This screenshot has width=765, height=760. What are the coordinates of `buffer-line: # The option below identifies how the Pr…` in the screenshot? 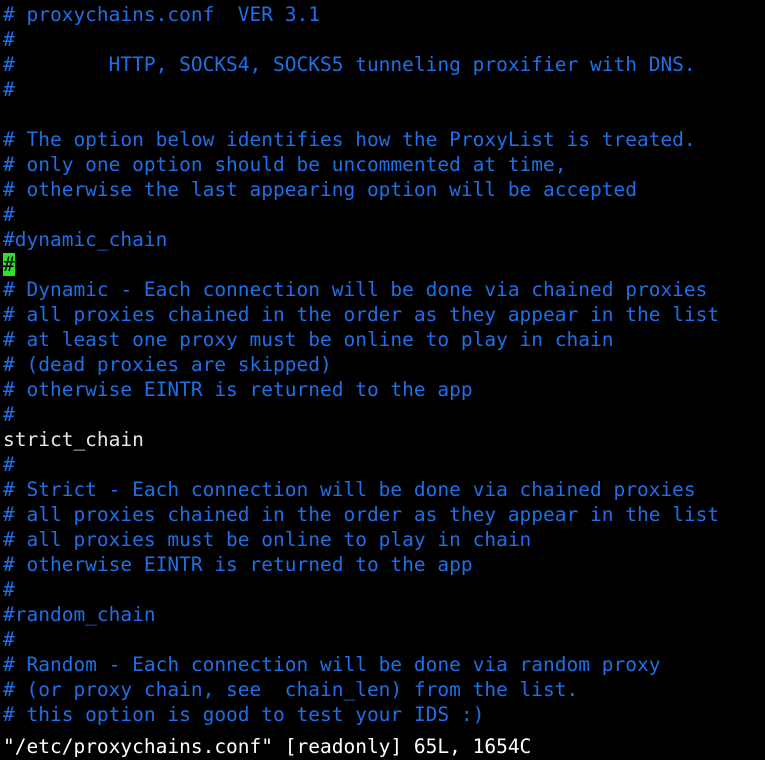 It's located at (382, 139).